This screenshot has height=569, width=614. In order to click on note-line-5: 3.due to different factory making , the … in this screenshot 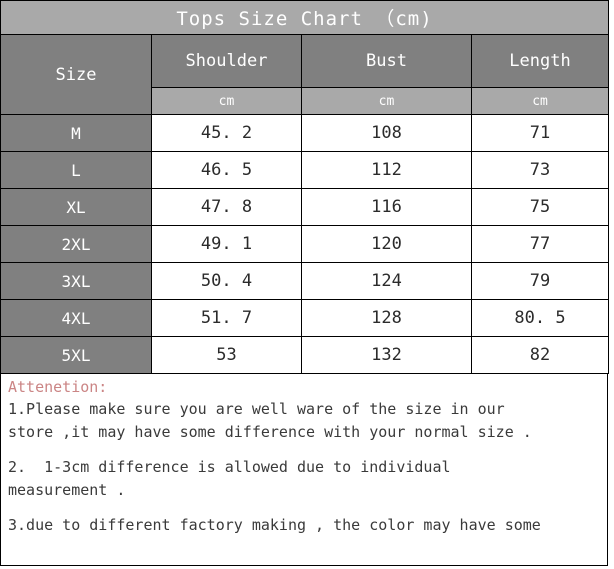, I will do `click(274, 525)`.